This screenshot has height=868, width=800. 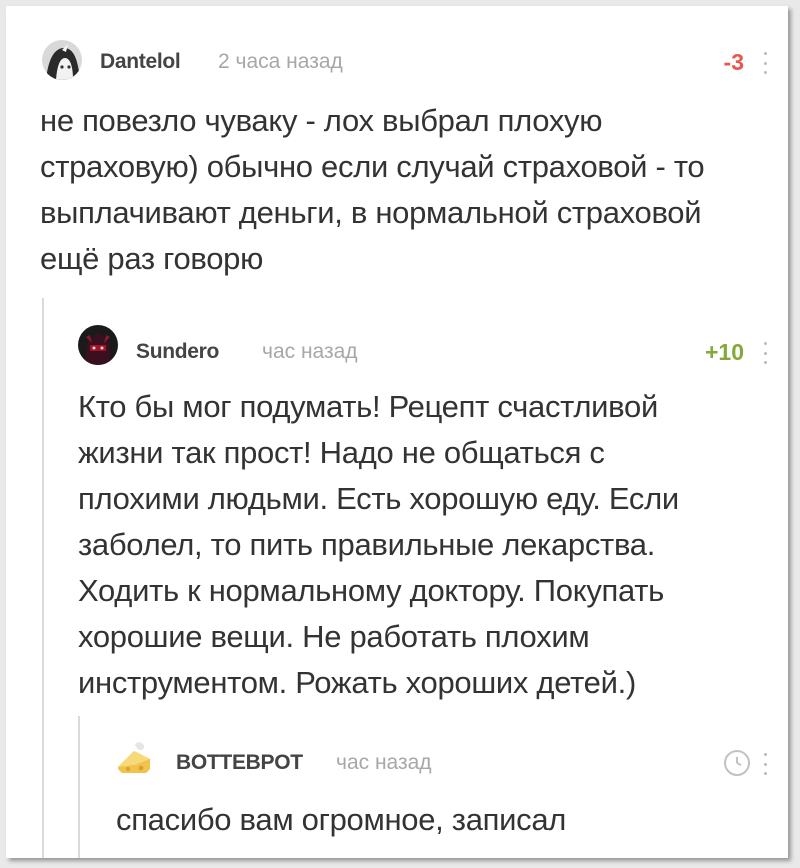 I want to click on comment-text: спасибо вам огромное, записал, so click(x=341, y=819).